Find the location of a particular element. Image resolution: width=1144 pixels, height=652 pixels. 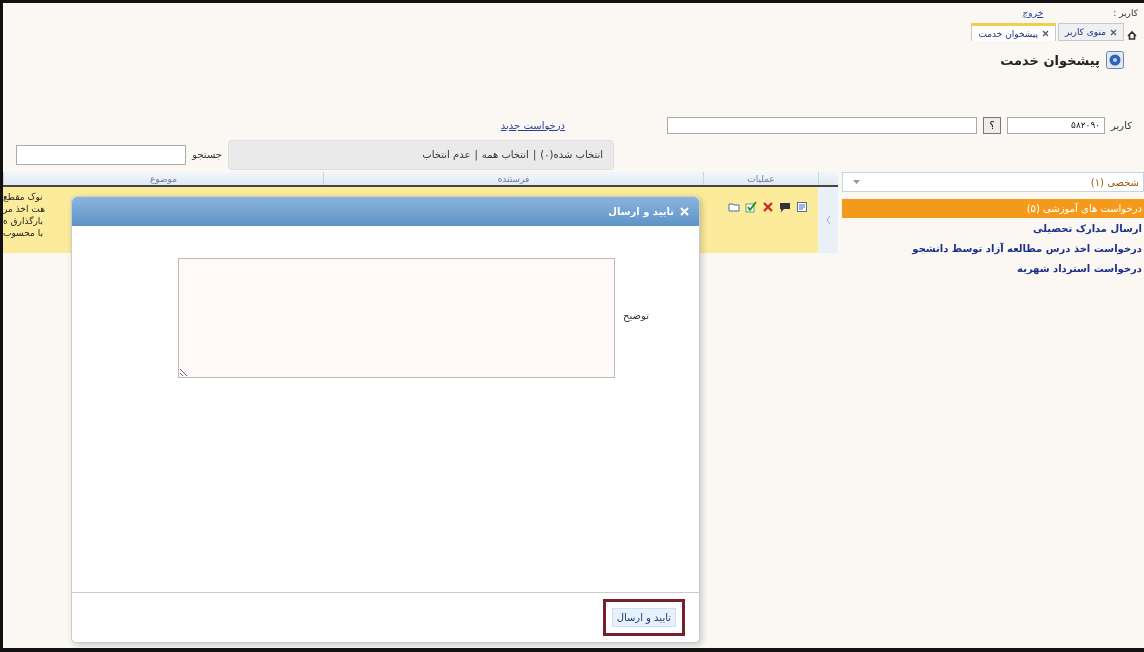

new-request-link: درخواست جدید is located at coordinates (533, 125).